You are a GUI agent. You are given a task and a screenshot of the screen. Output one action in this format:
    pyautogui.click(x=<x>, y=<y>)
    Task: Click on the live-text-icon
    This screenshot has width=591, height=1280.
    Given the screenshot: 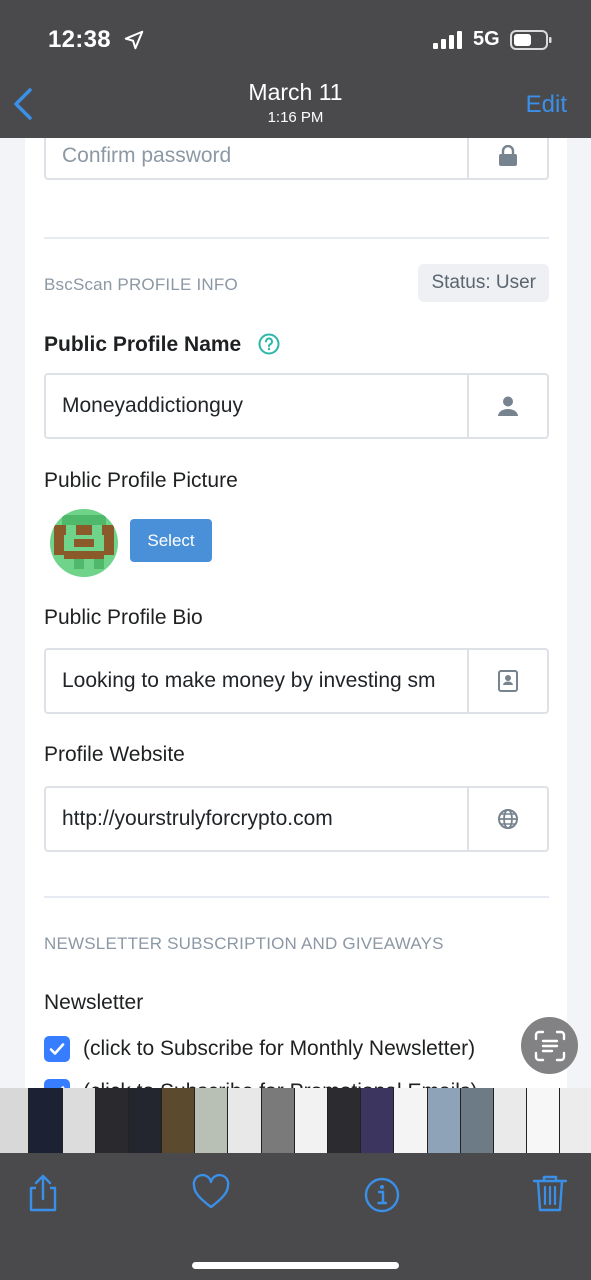 What is the action you would take?
    pyautogui.click(x=549, y=1045)
    